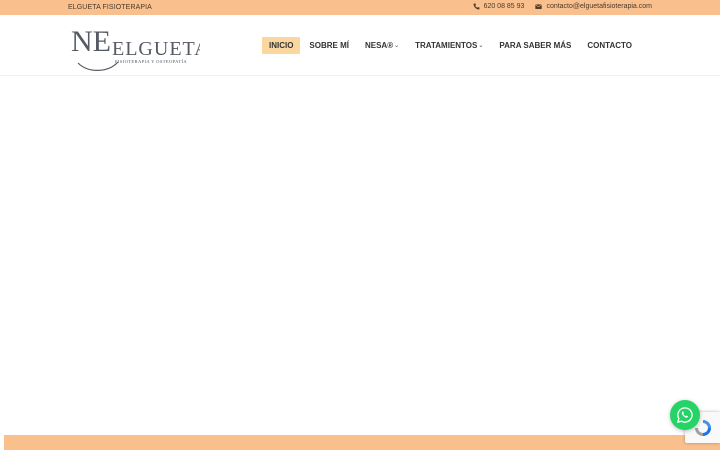  I want to click on phone-icon, so click(476, 6).